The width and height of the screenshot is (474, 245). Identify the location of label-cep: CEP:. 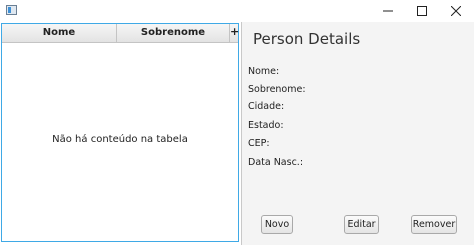
(259, 143).